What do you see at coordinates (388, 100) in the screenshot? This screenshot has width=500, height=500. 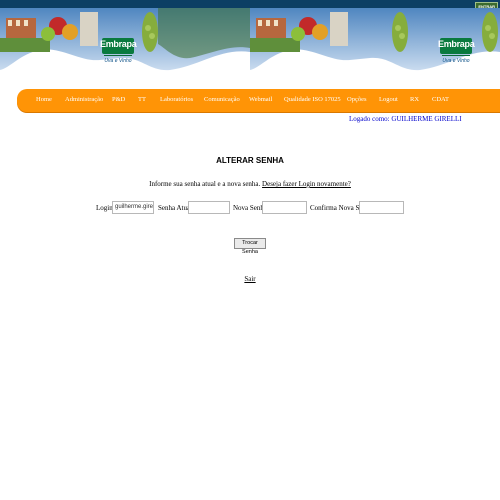 I see `nav-item-logout: Logout` at bounding box center [388, 100].